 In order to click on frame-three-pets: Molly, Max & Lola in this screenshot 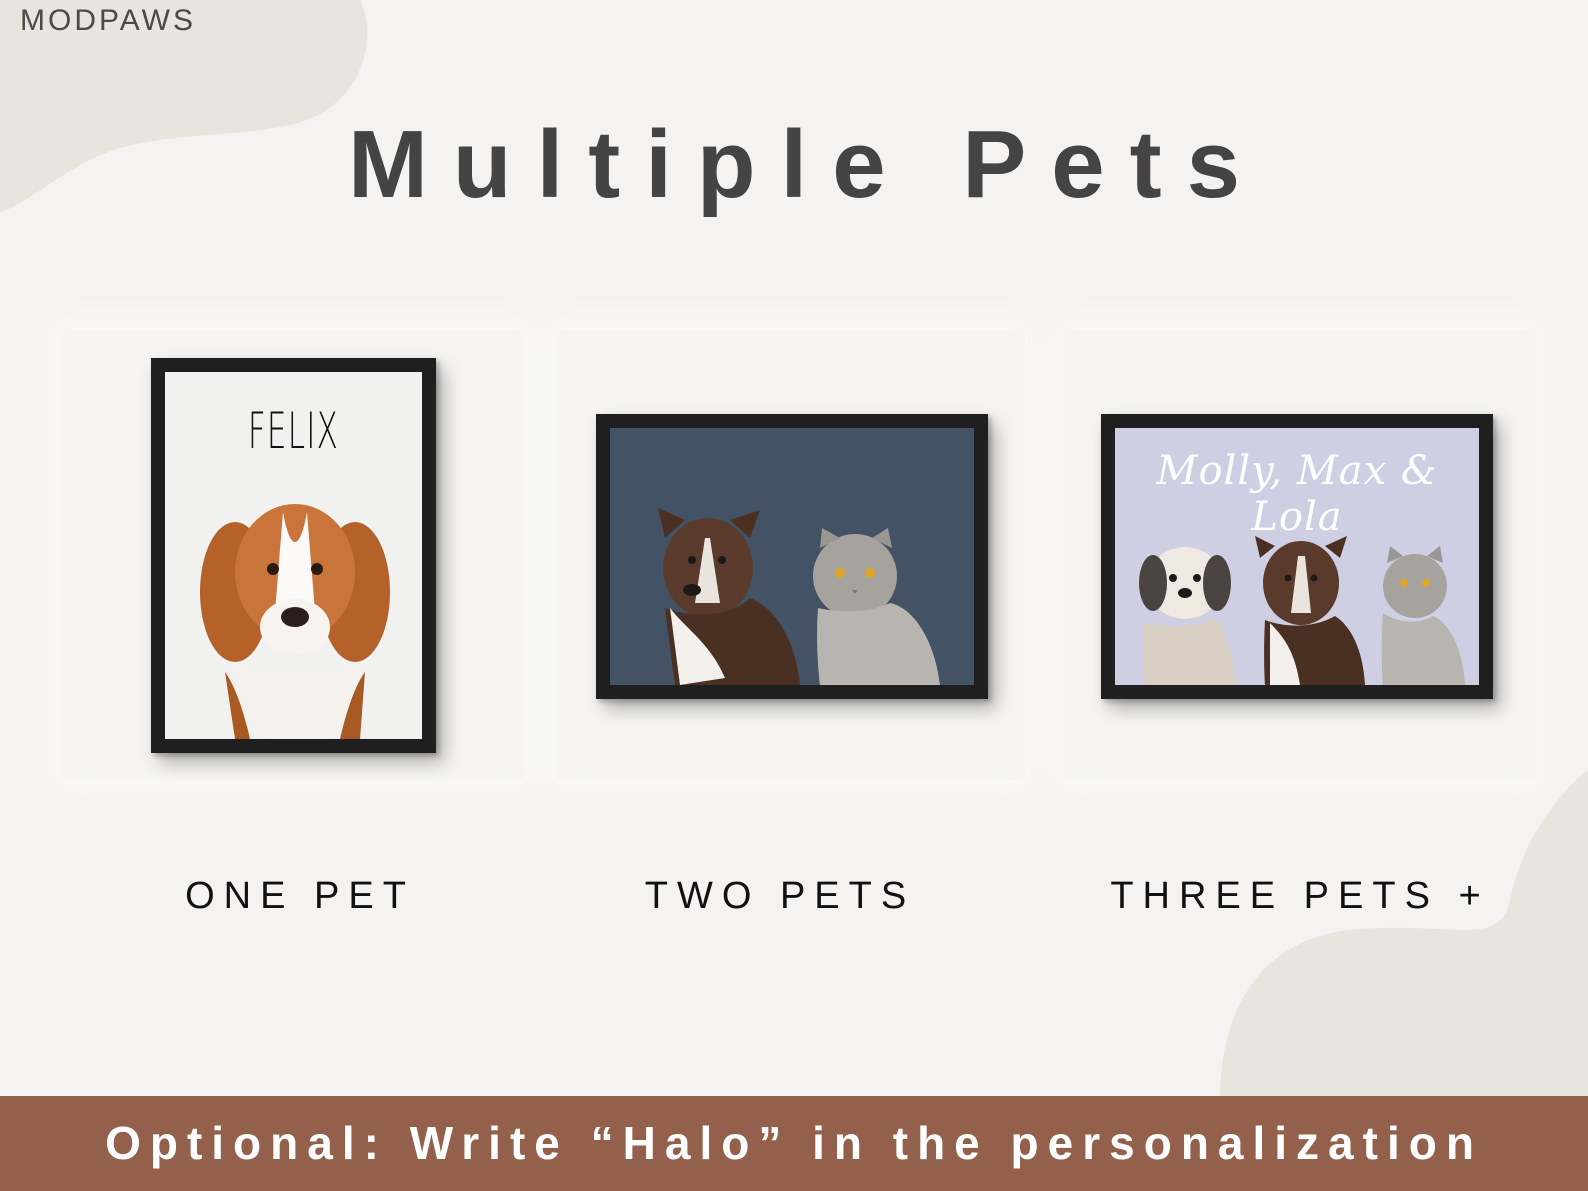, I will do `click(1297, 556)`.